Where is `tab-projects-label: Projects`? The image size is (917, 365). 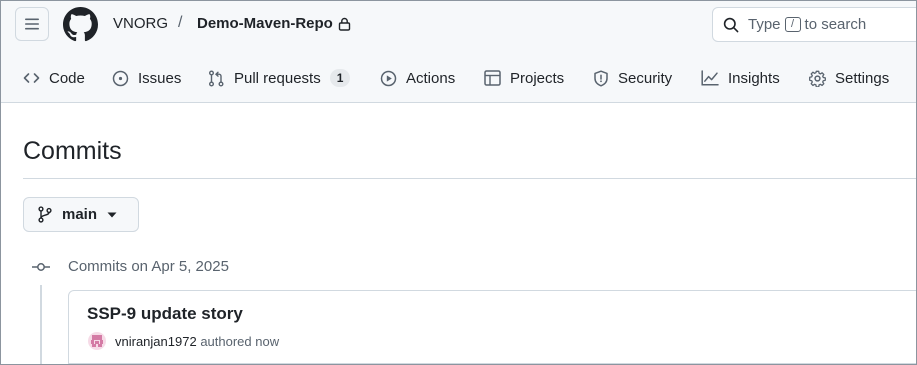
tab-projects-label: Projects is located at coordinates (537, 78).